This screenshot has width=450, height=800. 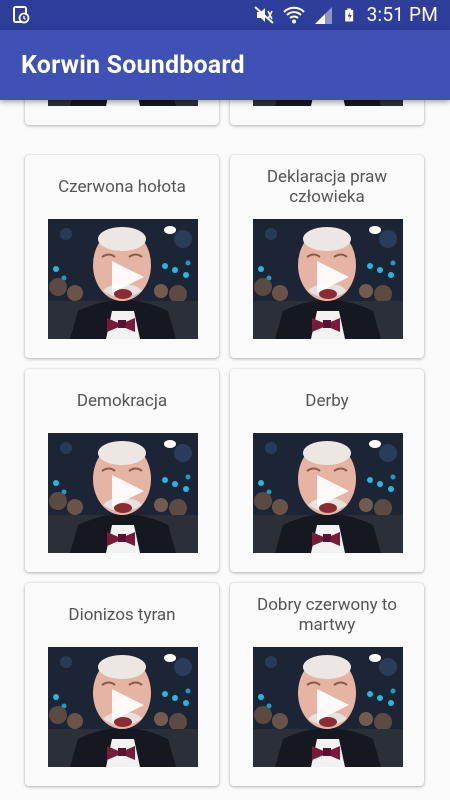 I want to click on sound-label: Deklaracja praw człowieka, so click(x=327, y=187).